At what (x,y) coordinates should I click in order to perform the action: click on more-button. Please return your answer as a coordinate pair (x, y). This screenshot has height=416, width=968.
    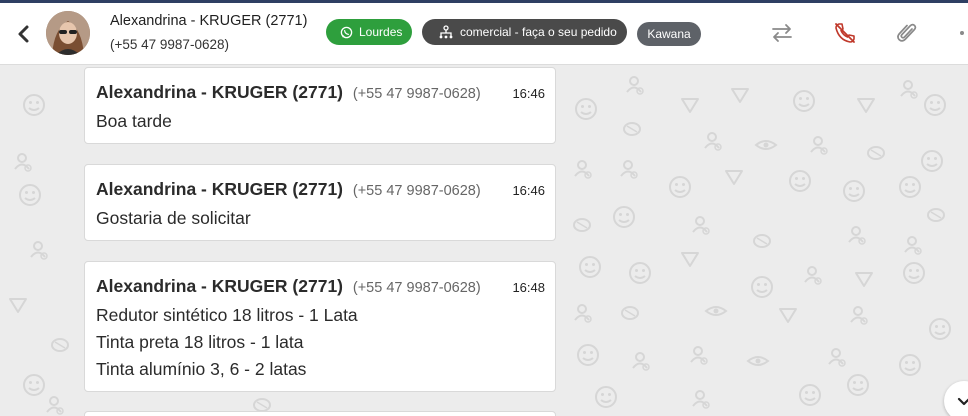
    Looking at the image, I should click on (959, 33).